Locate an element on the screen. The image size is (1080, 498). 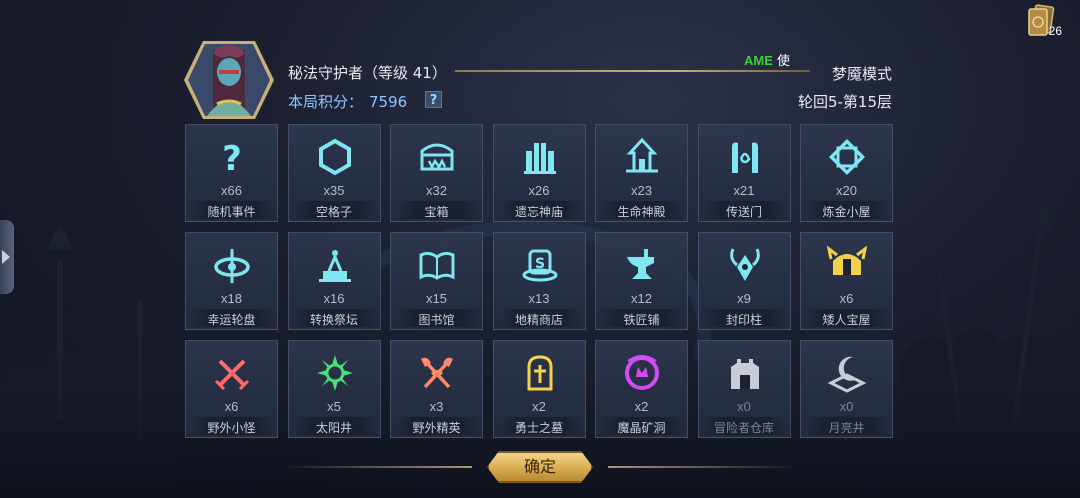
tile-crossed-axes: x3 野外精英 is located at coordinates (436, 389).